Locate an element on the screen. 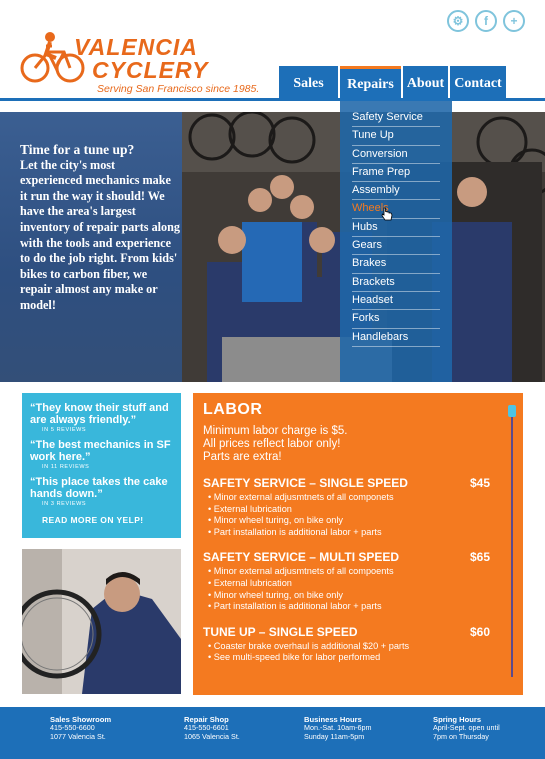 This screenshot has height=759, width=545. dropdown-item-hubs: Hubs is located at coordinates (396, 228).